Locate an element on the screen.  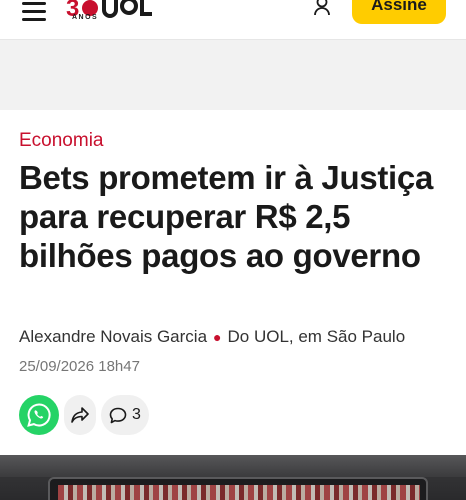
subscribe-button: Assine is located at coordinates (399, 12).